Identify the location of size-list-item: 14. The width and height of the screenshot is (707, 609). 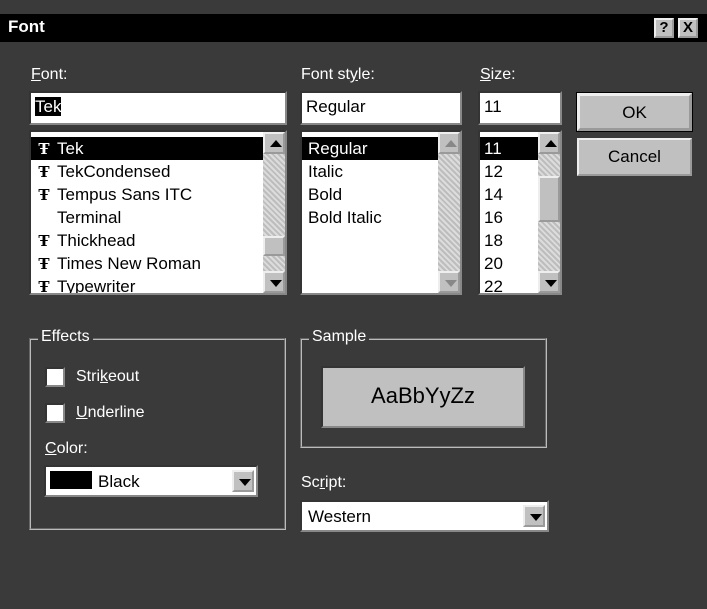
(509, 194).